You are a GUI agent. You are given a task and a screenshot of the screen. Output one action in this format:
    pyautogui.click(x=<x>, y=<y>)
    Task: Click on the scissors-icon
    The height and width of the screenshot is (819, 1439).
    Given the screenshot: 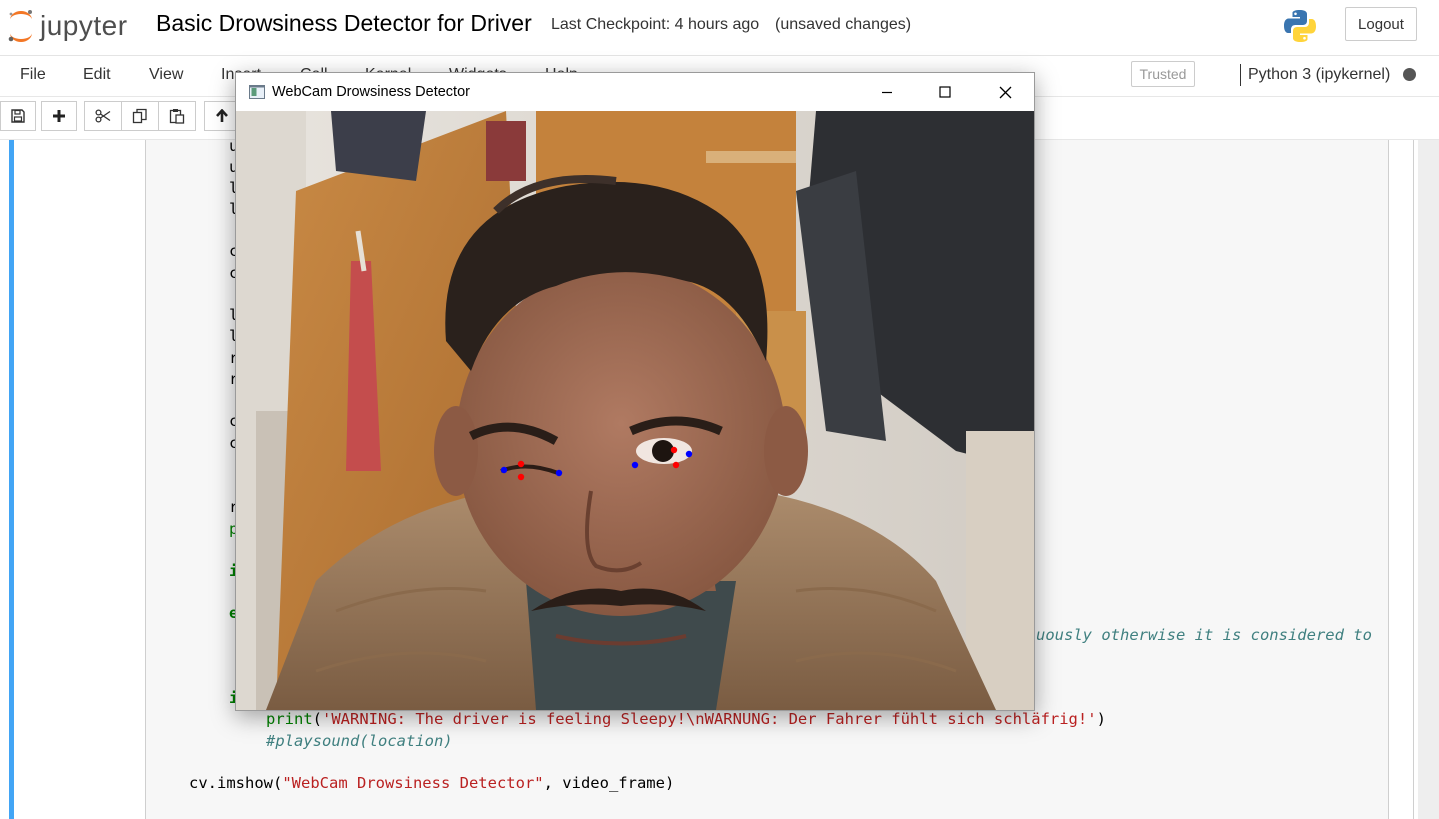 What is the action you would take?
    pyautogui.click(x=103, y=116)
    